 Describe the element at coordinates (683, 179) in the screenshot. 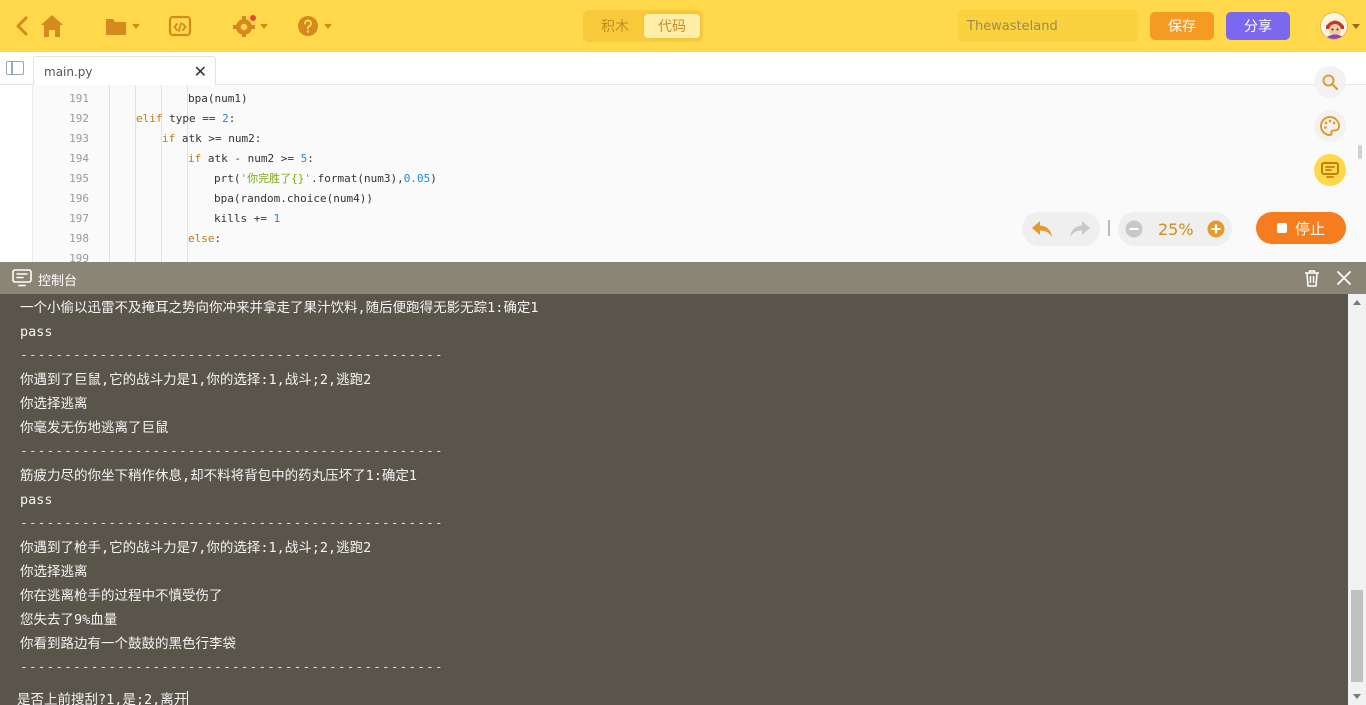

I see `code-line: 195 prt('你完胜了{}'.format(num3),0.05)` at that location.